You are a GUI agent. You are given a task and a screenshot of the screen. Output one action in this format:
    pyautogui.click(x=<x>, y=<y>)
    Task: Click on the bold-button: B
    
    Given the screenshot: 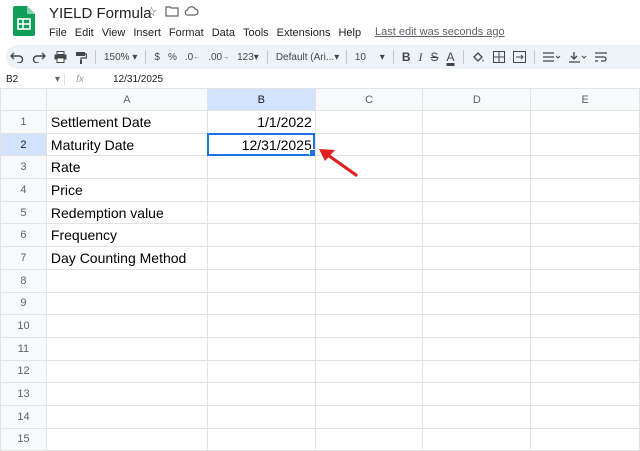 What is the action you would take?
    pyautogui.click(x=406, y=57)
    